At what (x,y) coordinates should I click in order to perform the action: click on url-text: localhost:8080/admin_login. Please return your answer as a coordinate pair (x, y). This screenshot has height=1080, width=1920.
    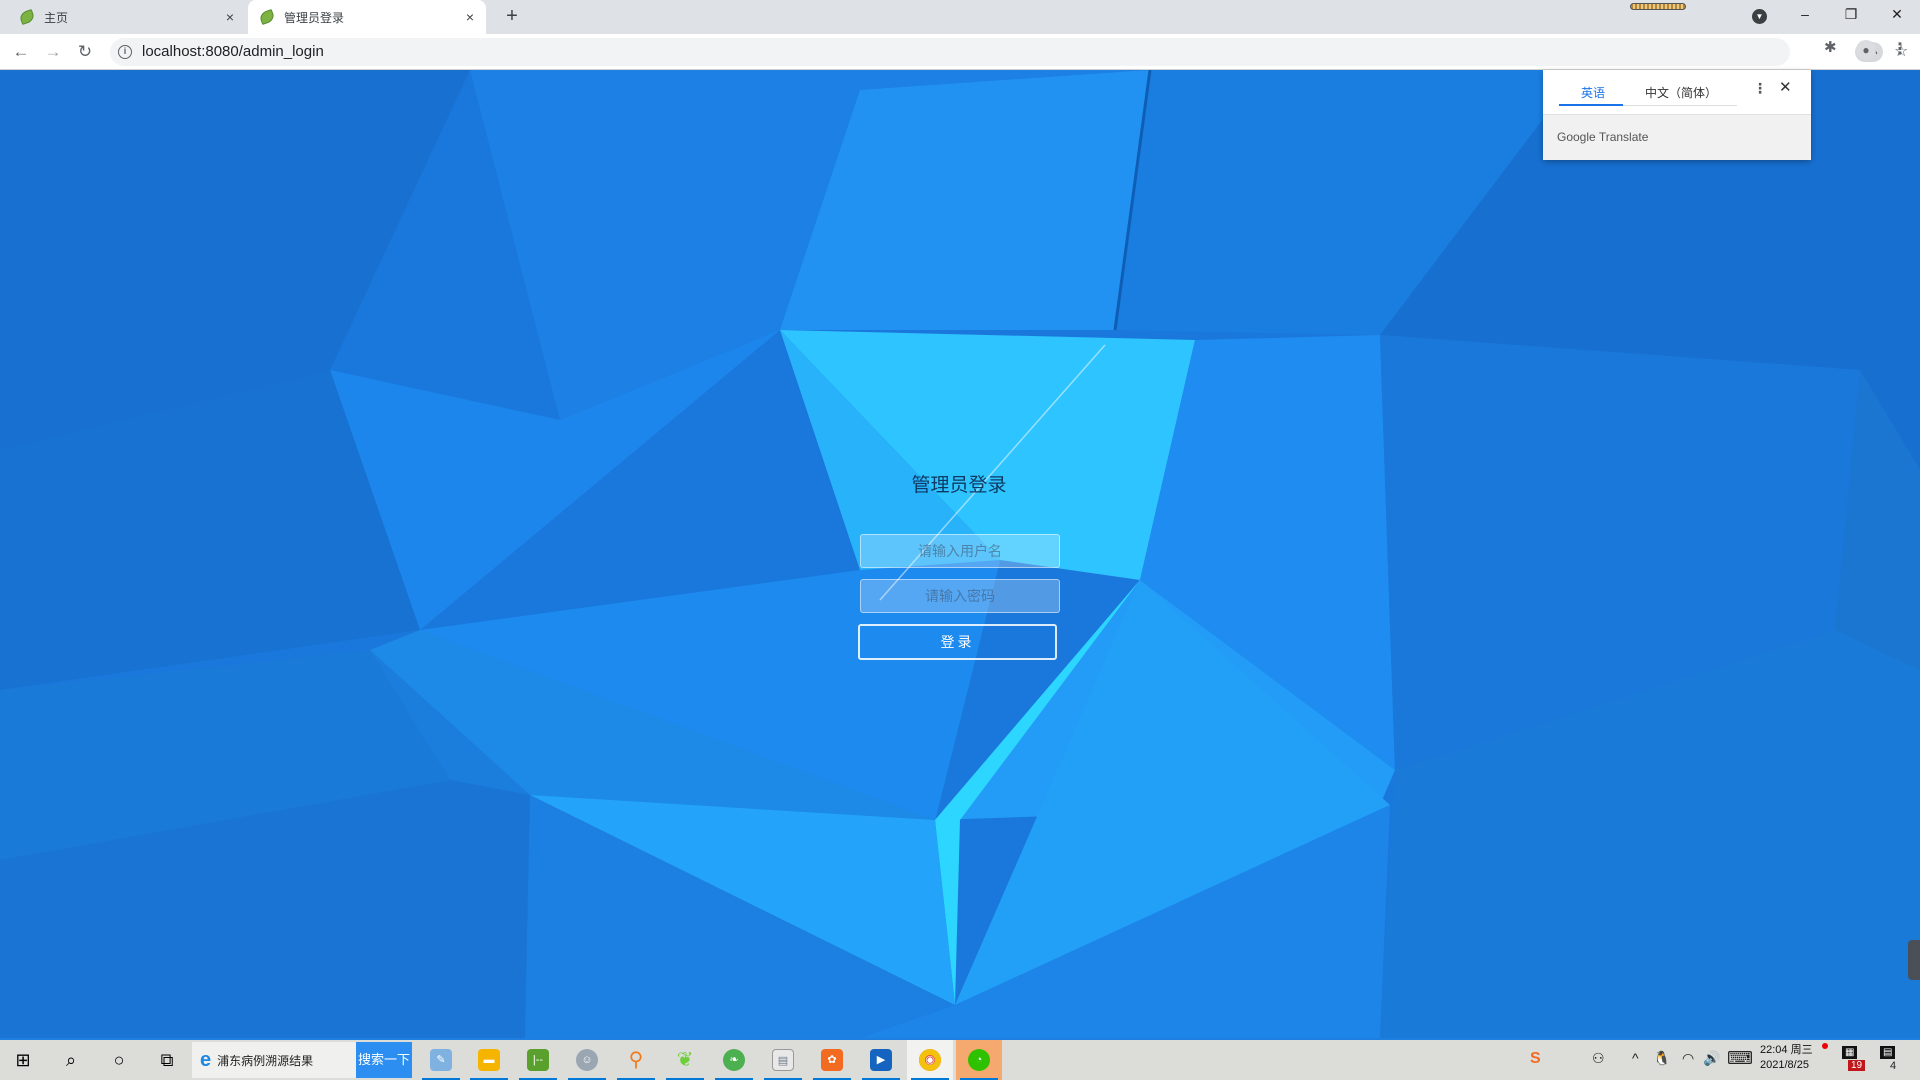
    Looking at the image, I should click on (233, 51).